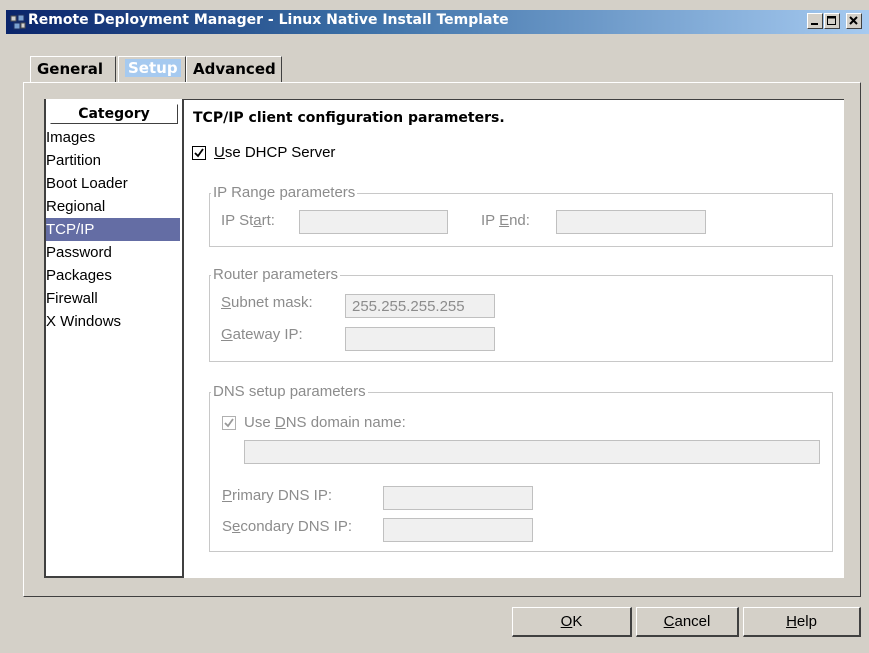  I want to click on dns-domain-input, so click(532, 452).